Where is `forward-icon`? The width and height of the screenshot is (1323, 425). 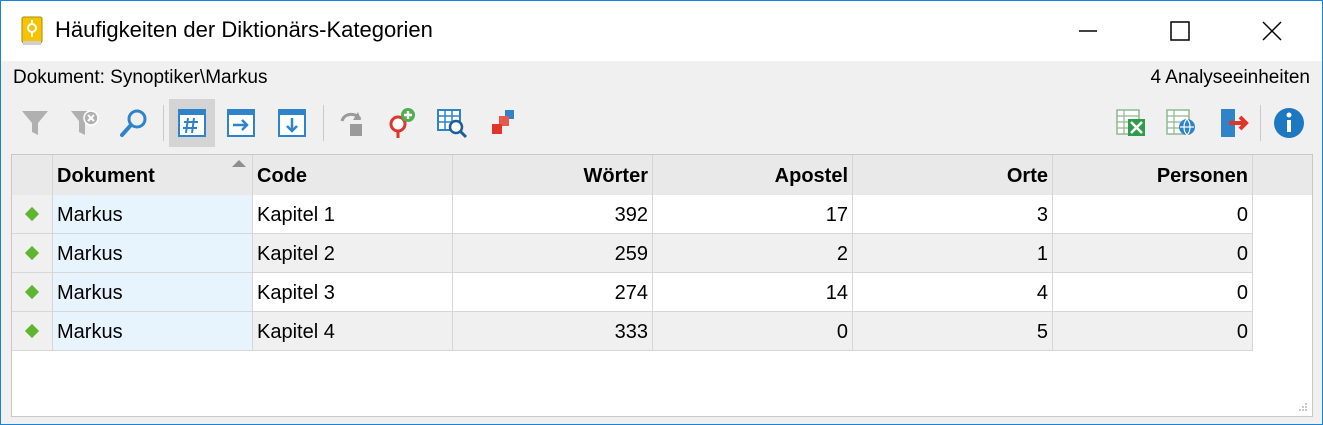
forward-icon is located at coordinates (241, 123).